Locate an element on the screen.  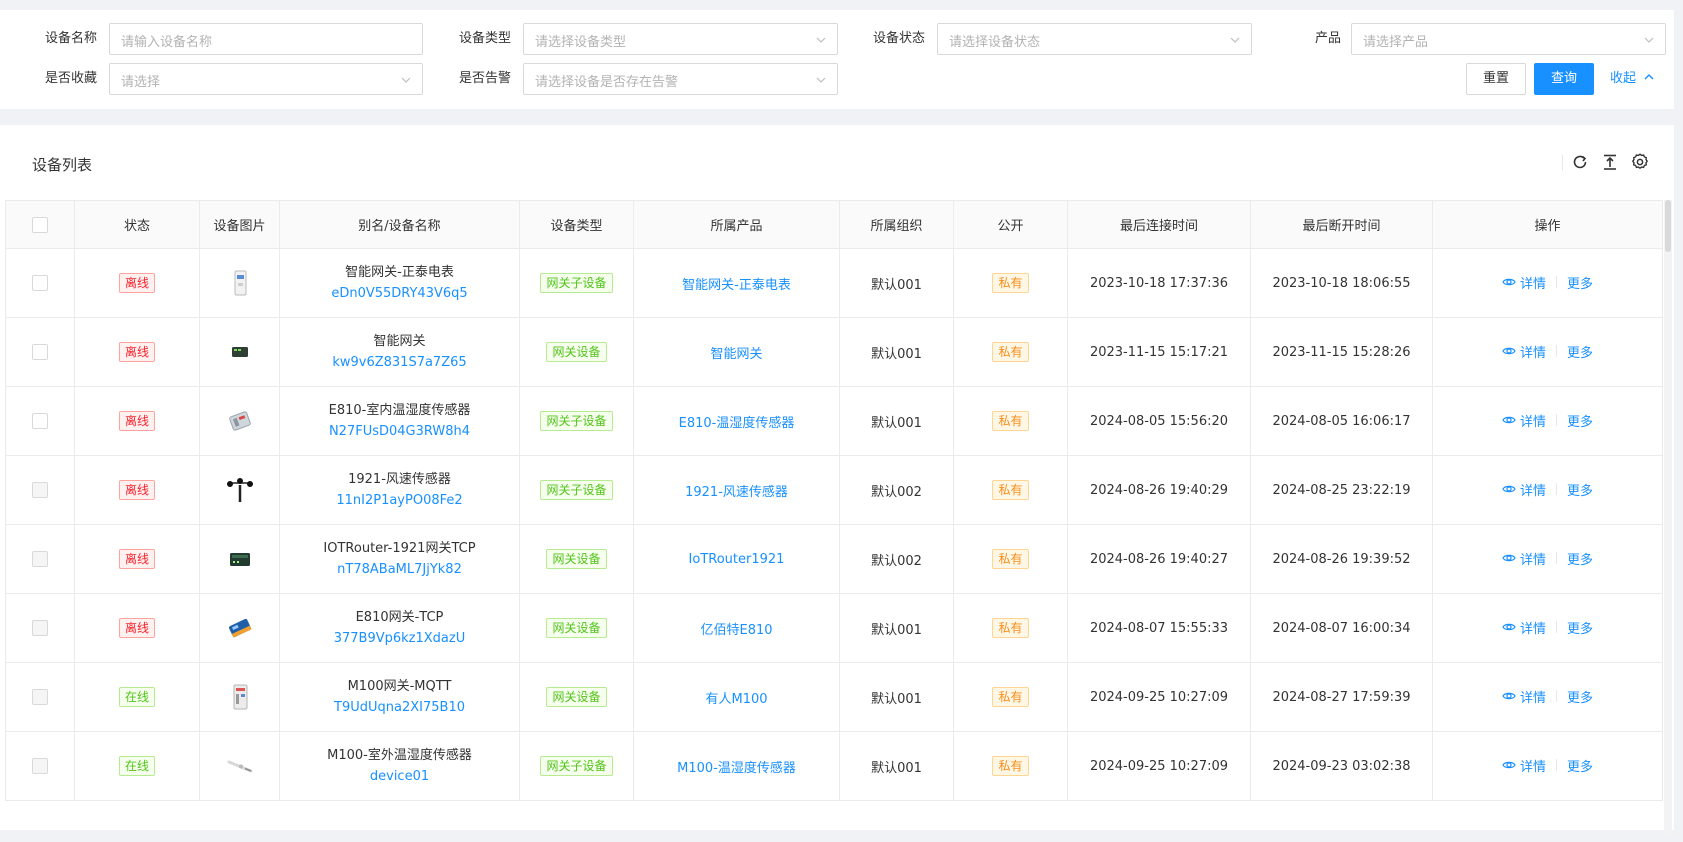
refresh-icon is located at coordinates (1580, 162).